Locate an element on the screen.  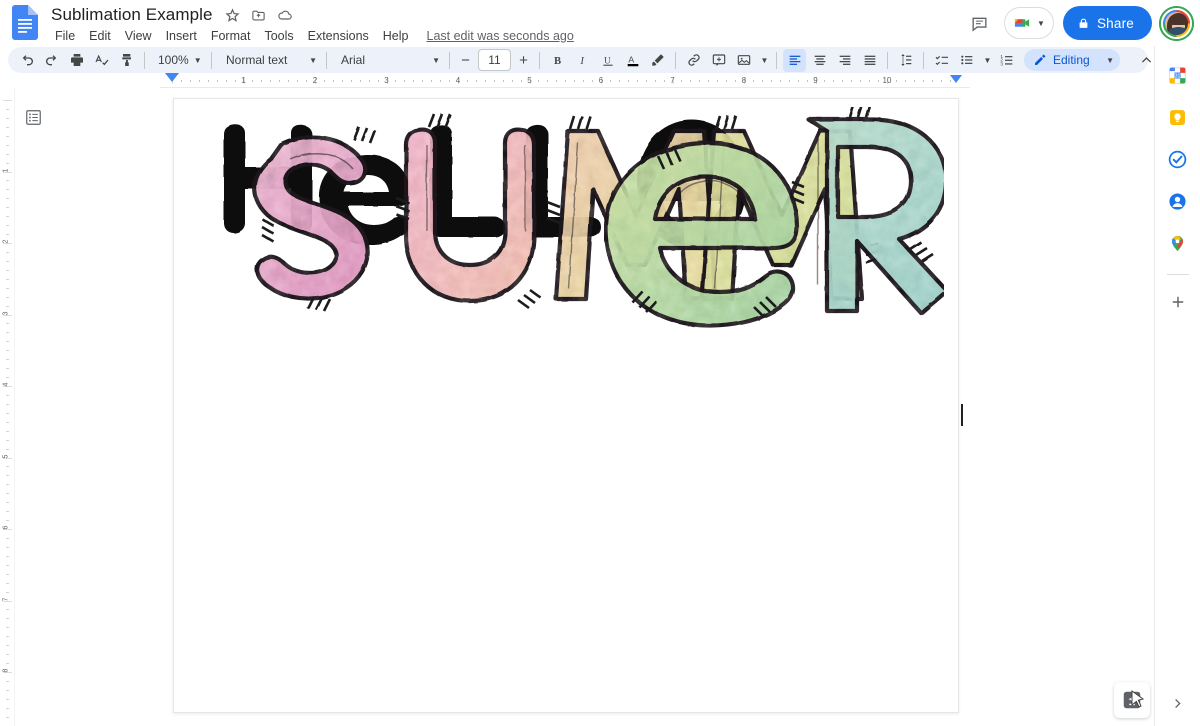
font-family-selector: Arial ▼ is located at coordinates (388, 60).